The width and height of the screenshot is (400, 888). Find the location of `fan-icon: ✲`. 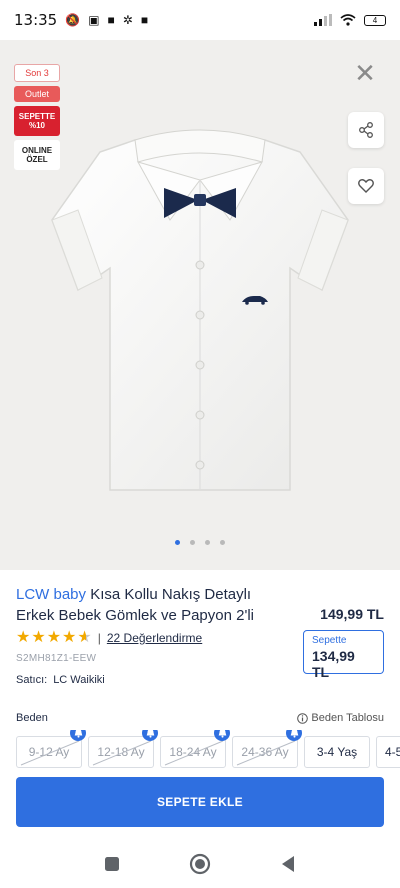

fan-icon: ✲ is located at coordinates (127, 20).